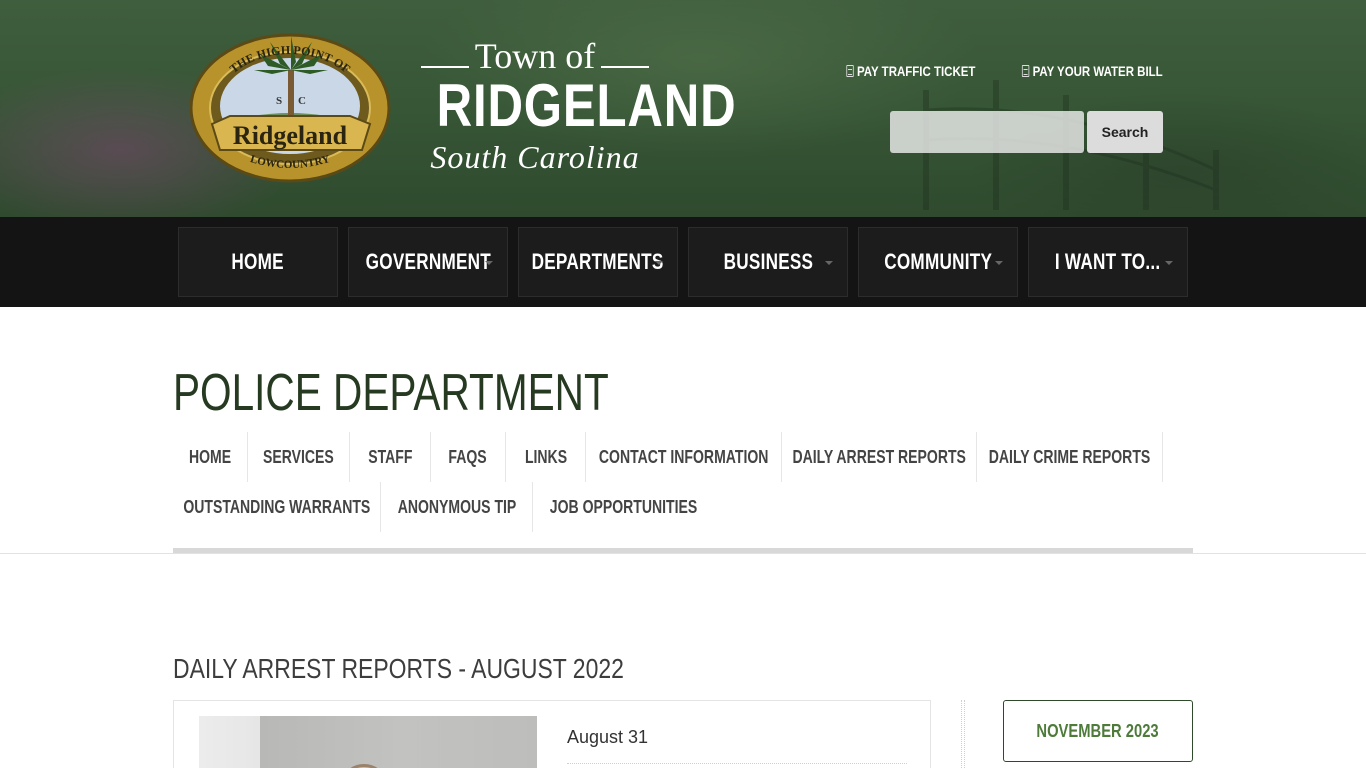 This screenshot has width=1366, height=768. I want to click on archive-month-label: NOVEMBER 2023, so click(1098, 730).